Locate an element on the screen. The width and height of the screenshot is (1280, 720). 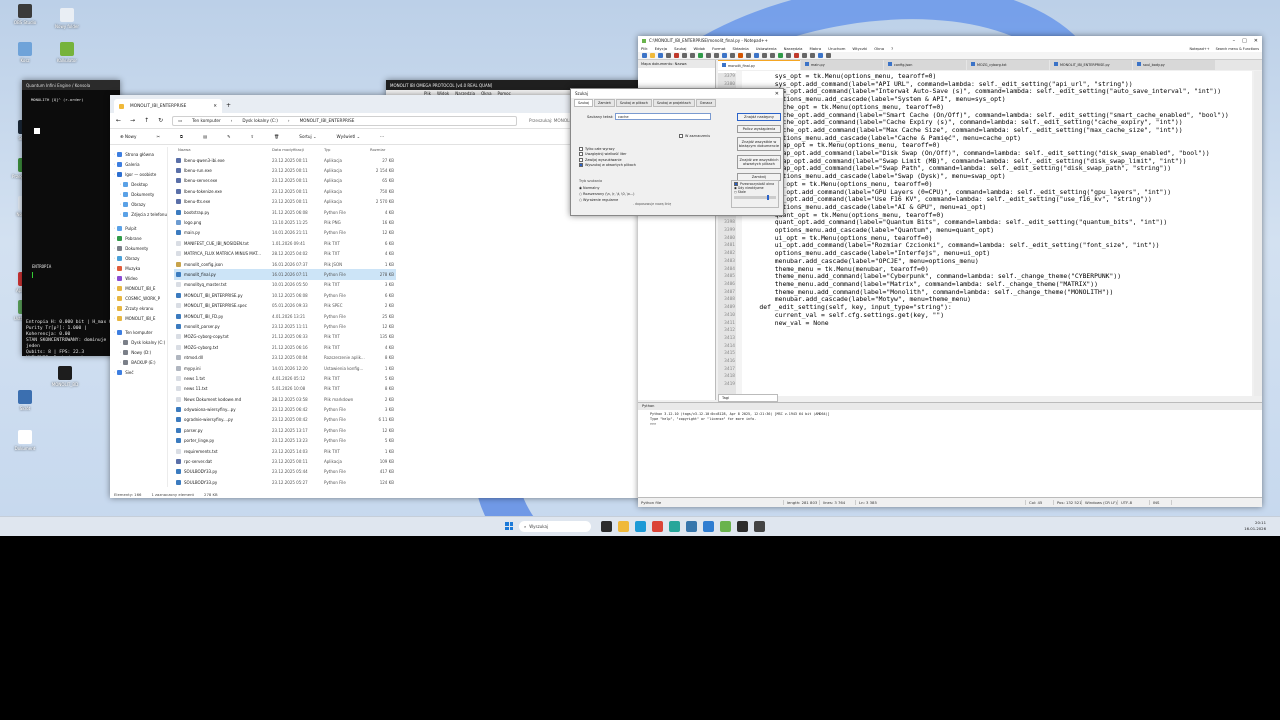
copilot-icon is located at coordinates (674, 526).